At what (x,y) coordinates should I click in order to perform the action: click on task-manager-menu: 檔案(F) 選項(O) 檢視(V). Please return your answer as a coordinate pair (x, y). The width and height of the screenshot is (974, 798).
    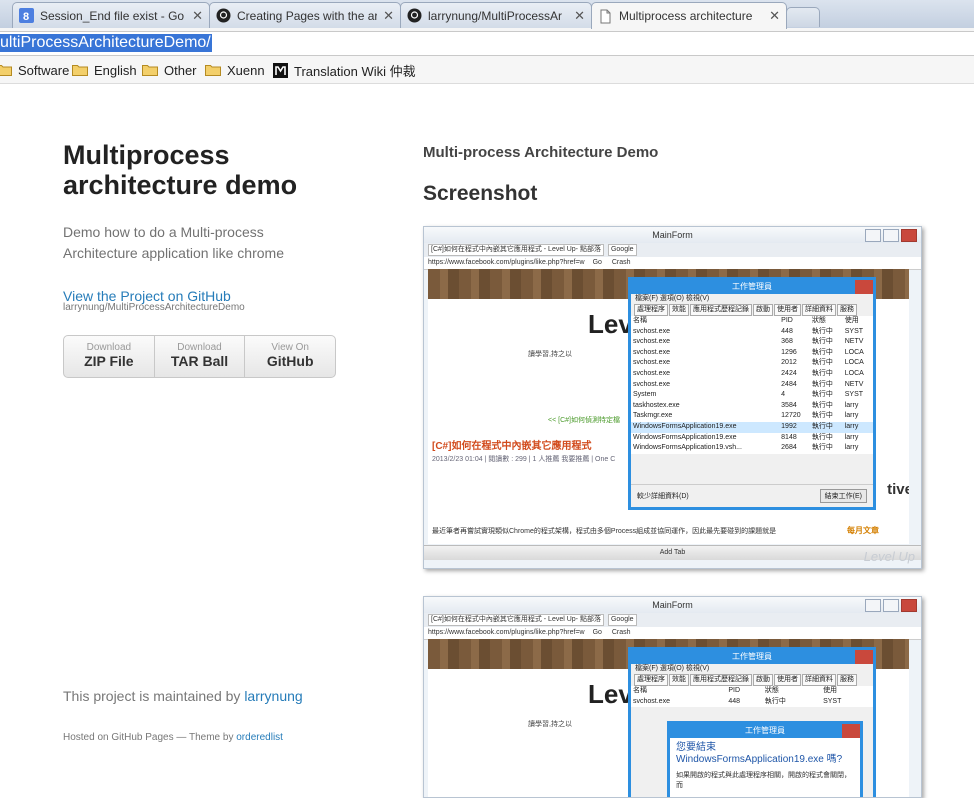
    Looking at the image, I should click on (672, 668).